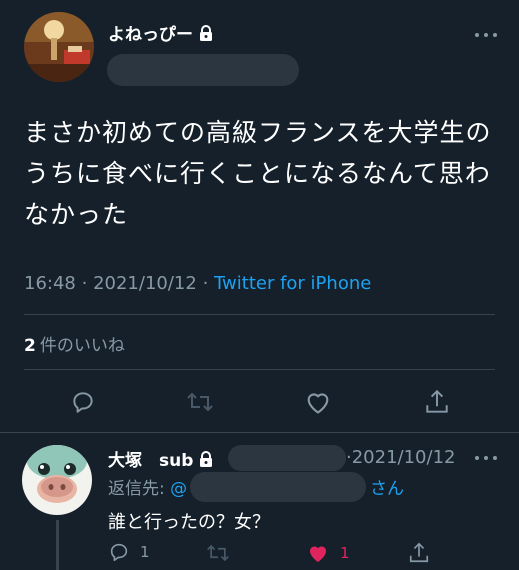 The height and width of the screenshot is (570, 519). I want to click on author-name-text: よねっぴー, so click(150, 35).